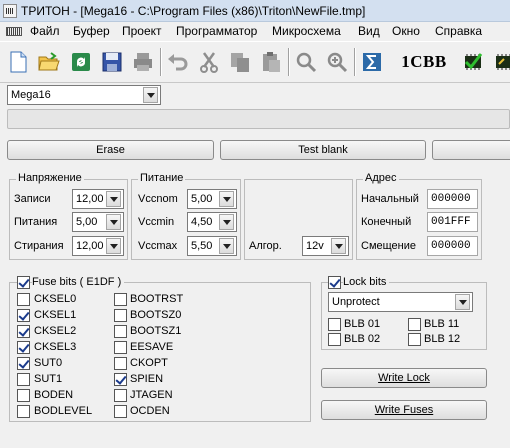 Image resolution: width=510 pixels, height=448 pixels. What do you see at coordinates (258, 119) in the screenshot?
I see `progress-bar` at bounding box center [258, 119].